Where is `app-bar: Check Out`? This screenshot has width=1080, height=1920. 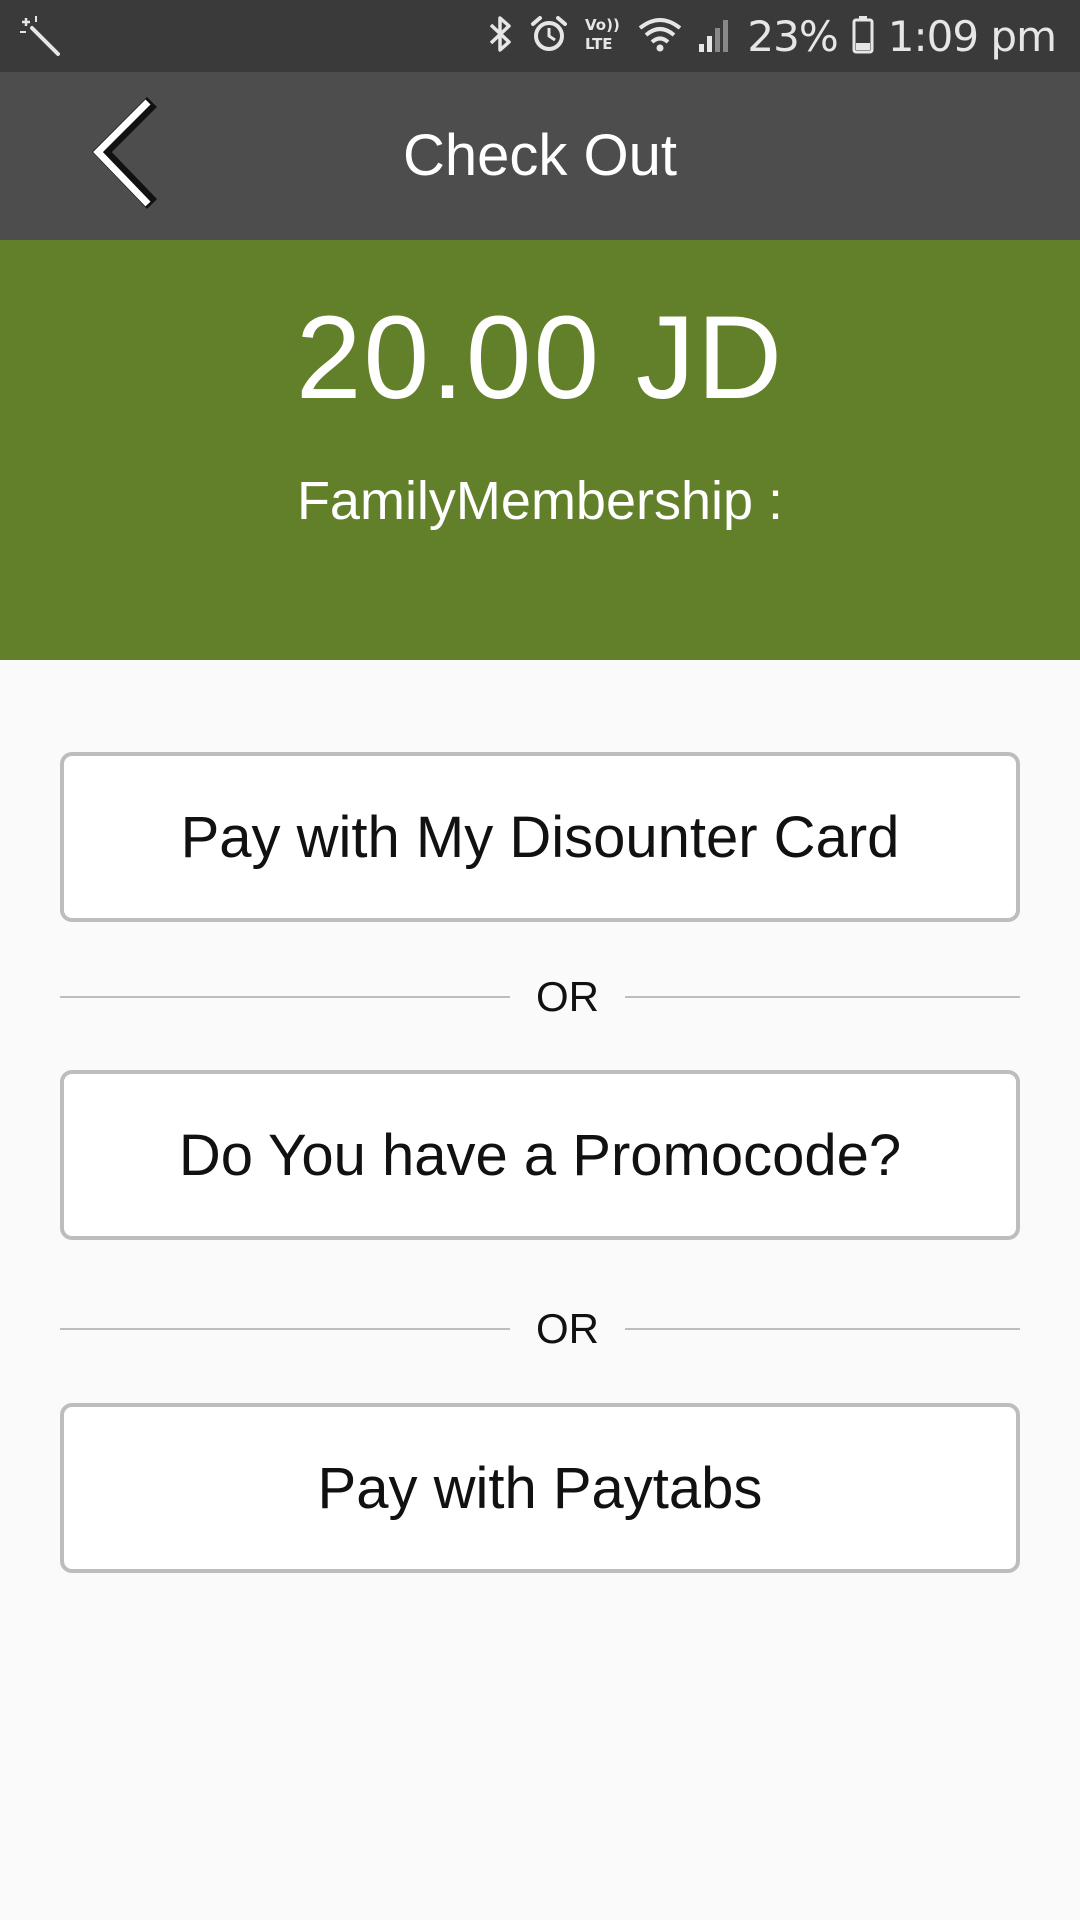
app-bar: Check Out is located at coordinates (540, 156).